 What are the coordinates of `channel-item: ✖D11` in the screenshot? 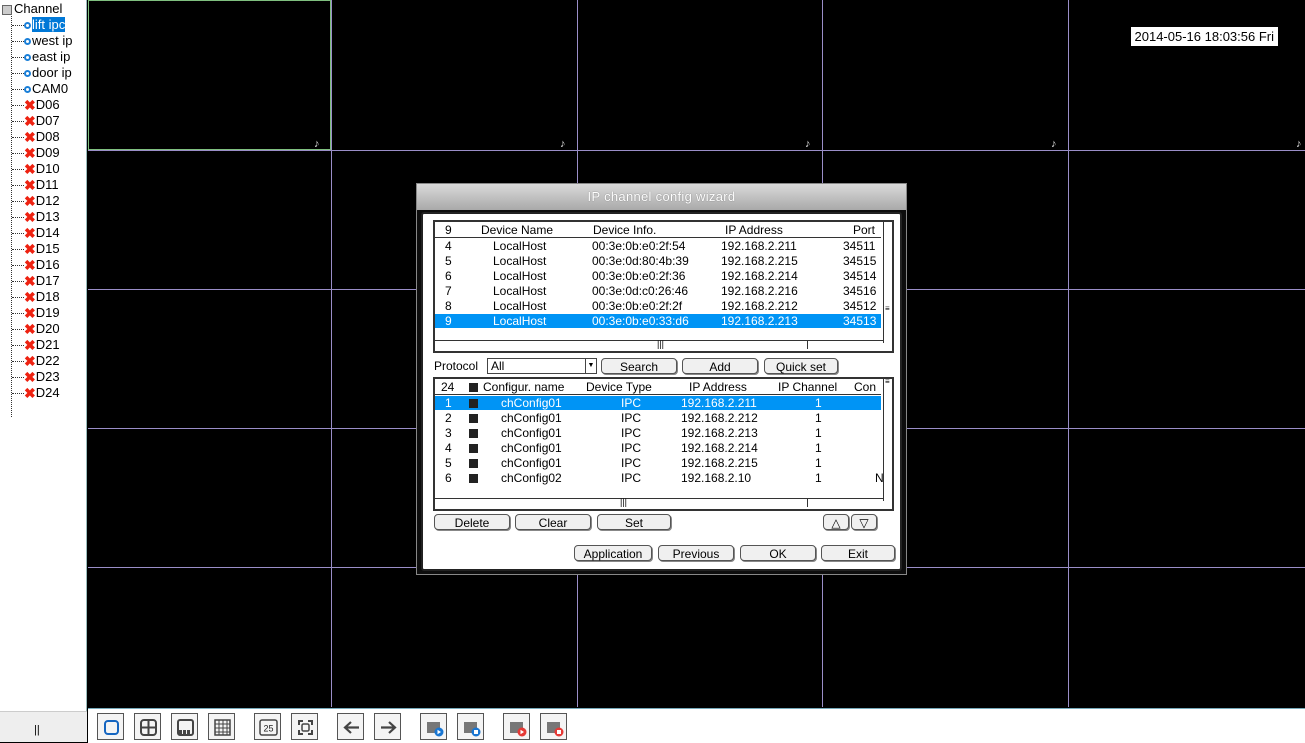 It's located at (48, 184).